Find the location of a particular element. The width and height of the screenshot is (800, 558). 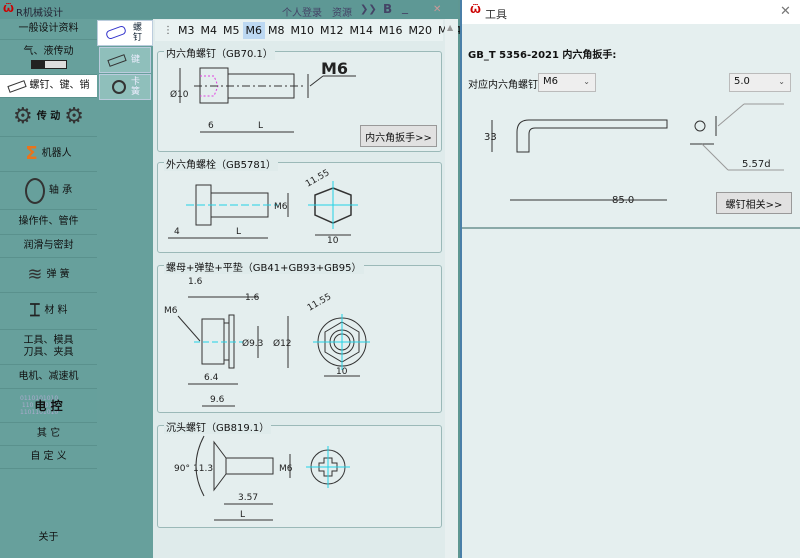

screw-icon is located at coordinates (116, 32).